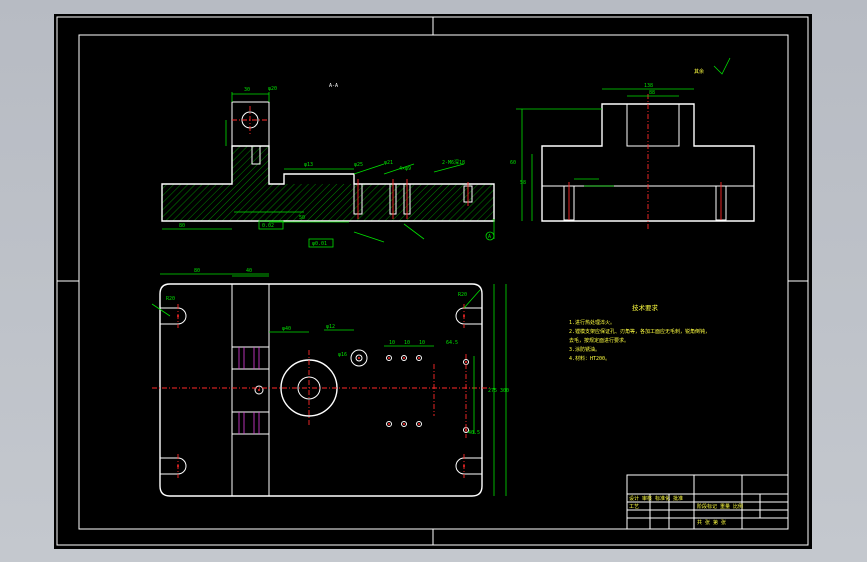 The image size is (867, 562). I want to click on dim-138: 138, so click(648, 86).